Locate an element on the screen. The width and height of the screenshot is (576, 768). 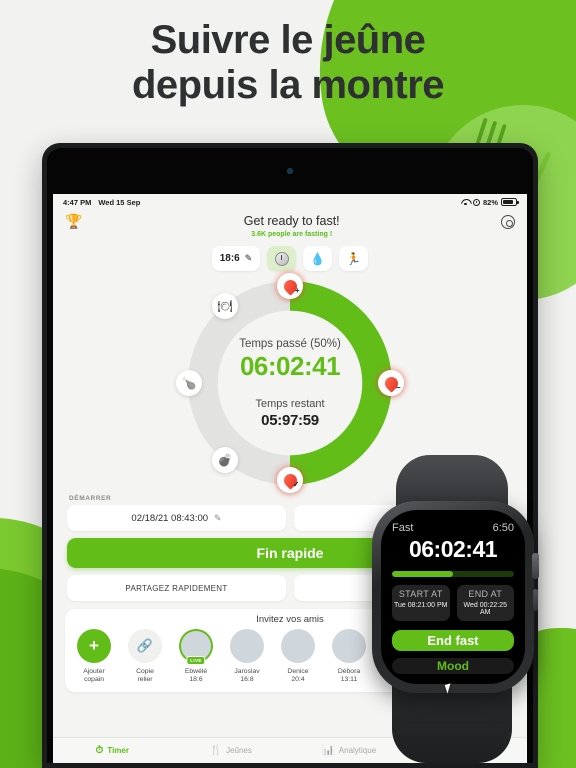
tab-fasts-label: Jeûnes is located at coordinates (239, 750).